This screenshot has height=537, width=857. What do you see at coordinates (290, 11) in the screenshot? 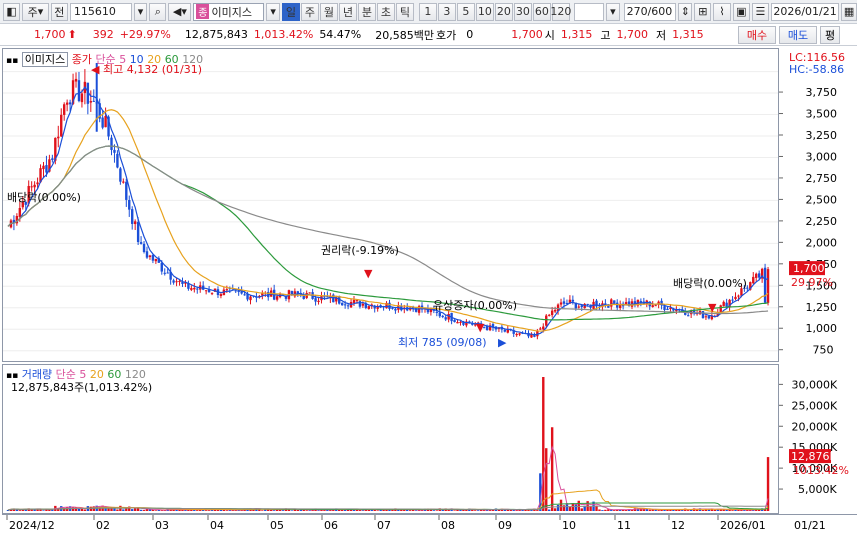
I see `period-tab-0: 일` at bounding box center [290, 11].